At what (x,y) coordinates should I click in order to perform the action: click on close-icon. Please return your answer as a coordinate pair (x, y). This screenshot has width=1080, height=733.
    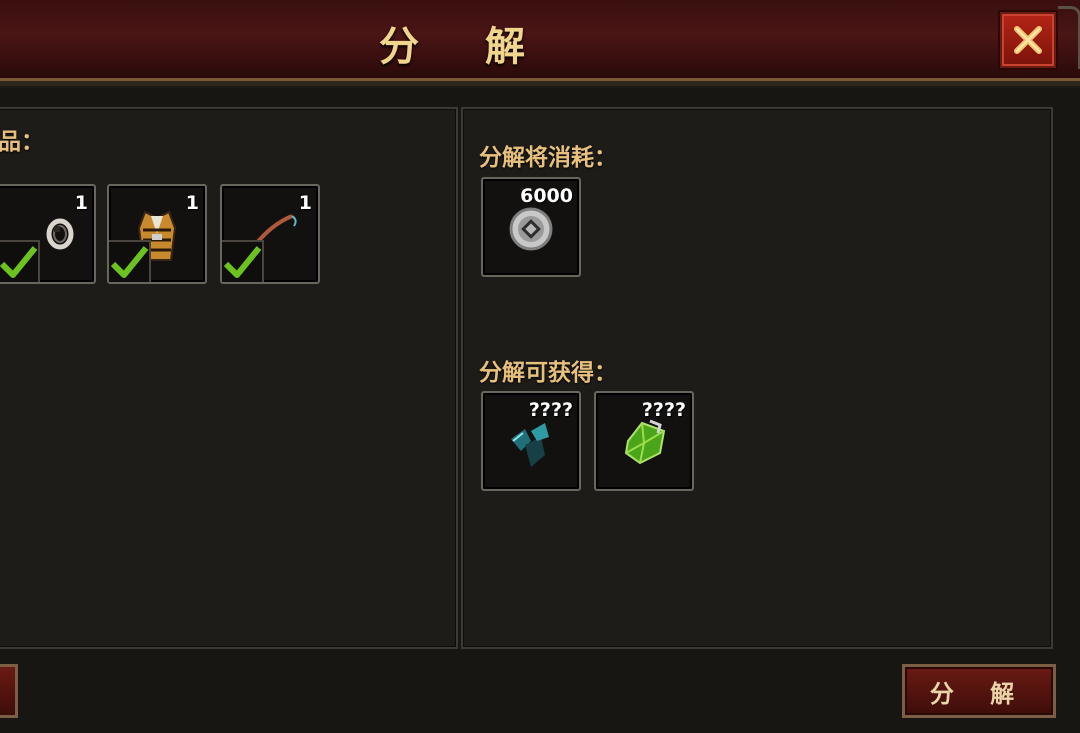
    Looking at the image, I should click on (1028, 40).